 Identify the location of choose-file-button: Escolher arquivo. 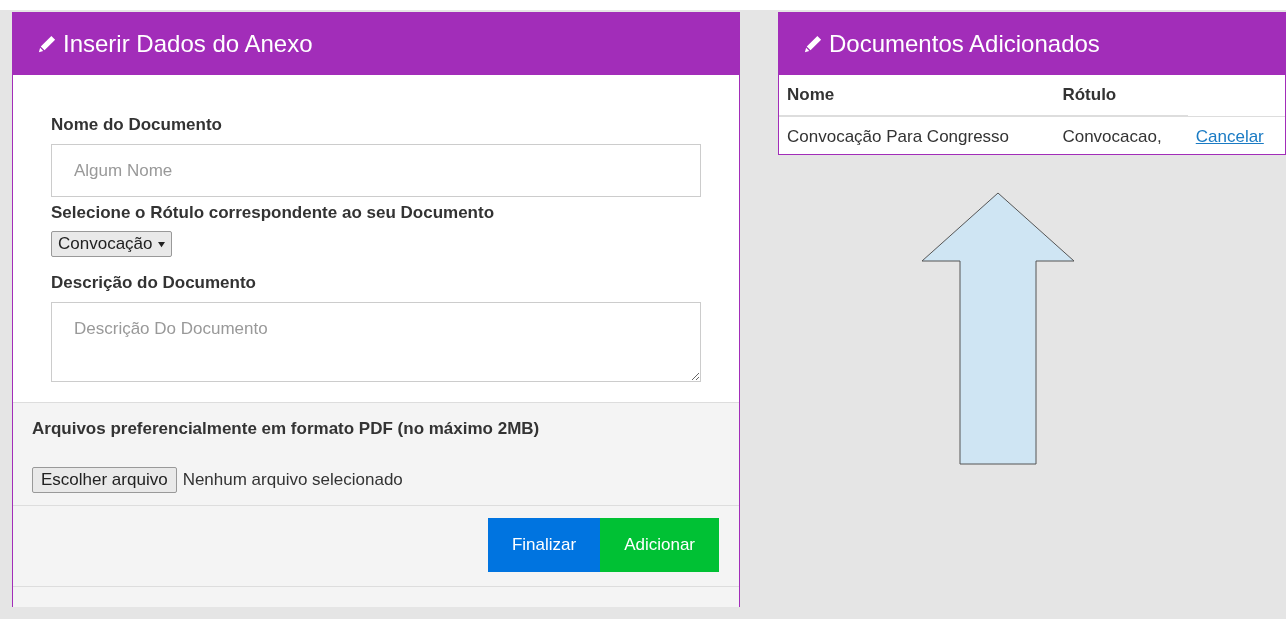
(104, 480).